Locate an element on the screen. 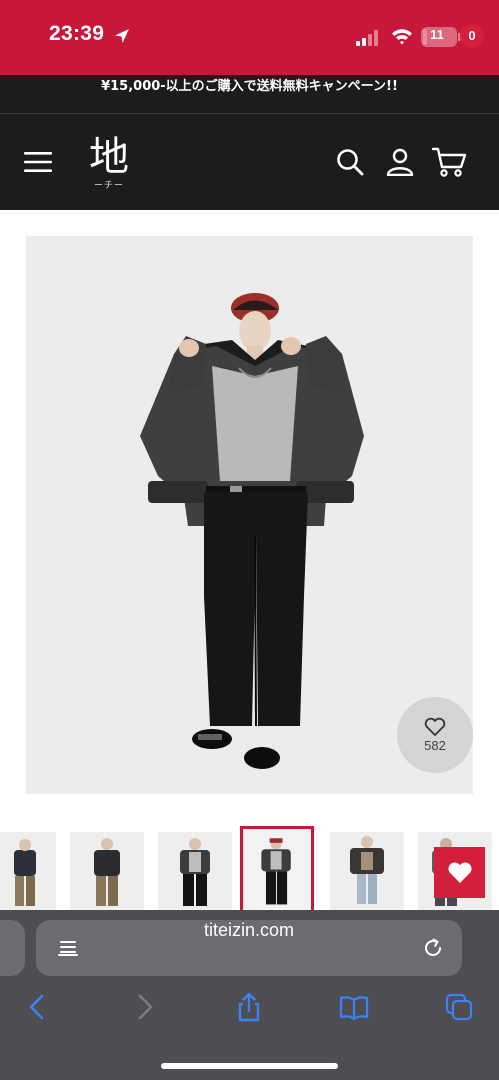 This screenshot has height=1080, width=499. heart-icon is located at coordinates (460, 872).